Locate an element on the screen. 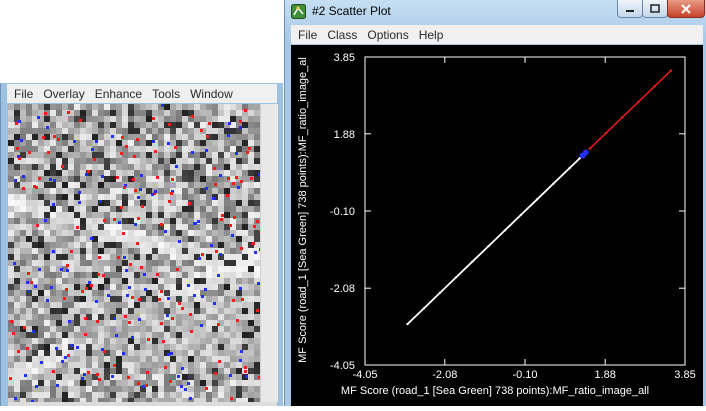 This screenshot has height=411, width=706. window-title: #2 Scatter Plot is located at coordinates (351, 11).